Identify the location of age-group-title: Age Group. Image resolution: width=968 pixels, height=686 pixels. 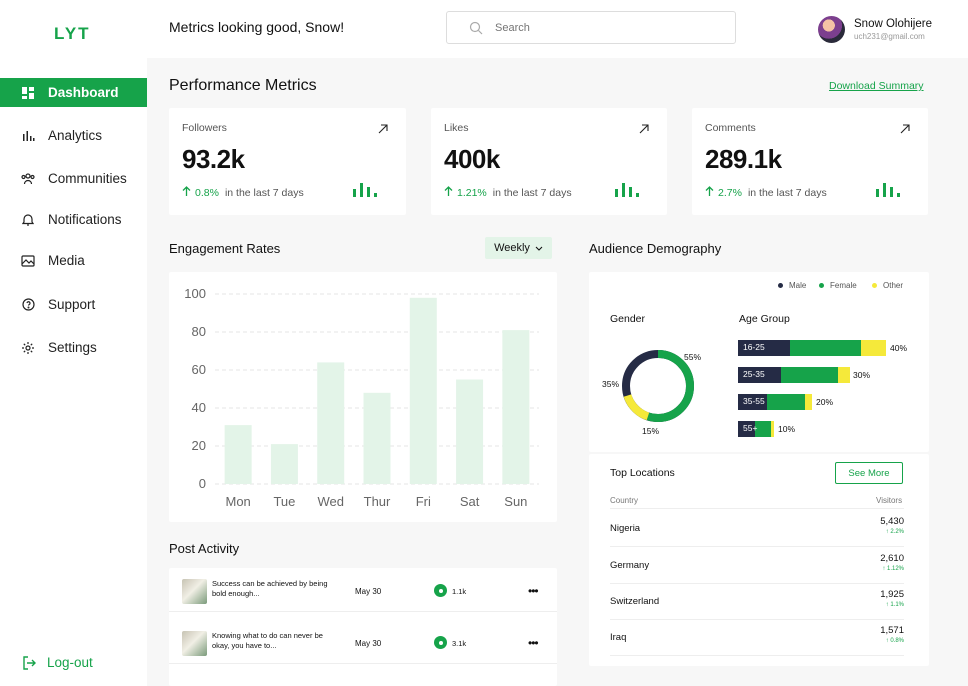
(764, 319).